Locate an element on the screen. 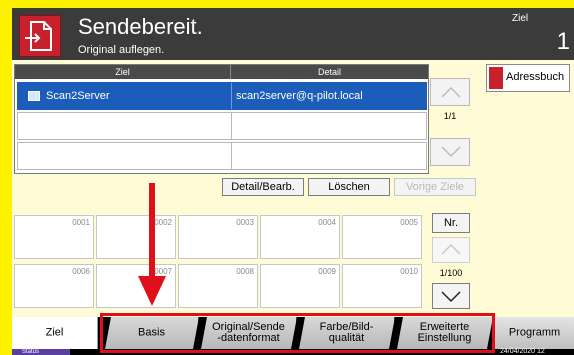 Image resolution: width=574 pixels, height=355 pixels. dest-name: Scan2Server is located at coordinates (78, 96).